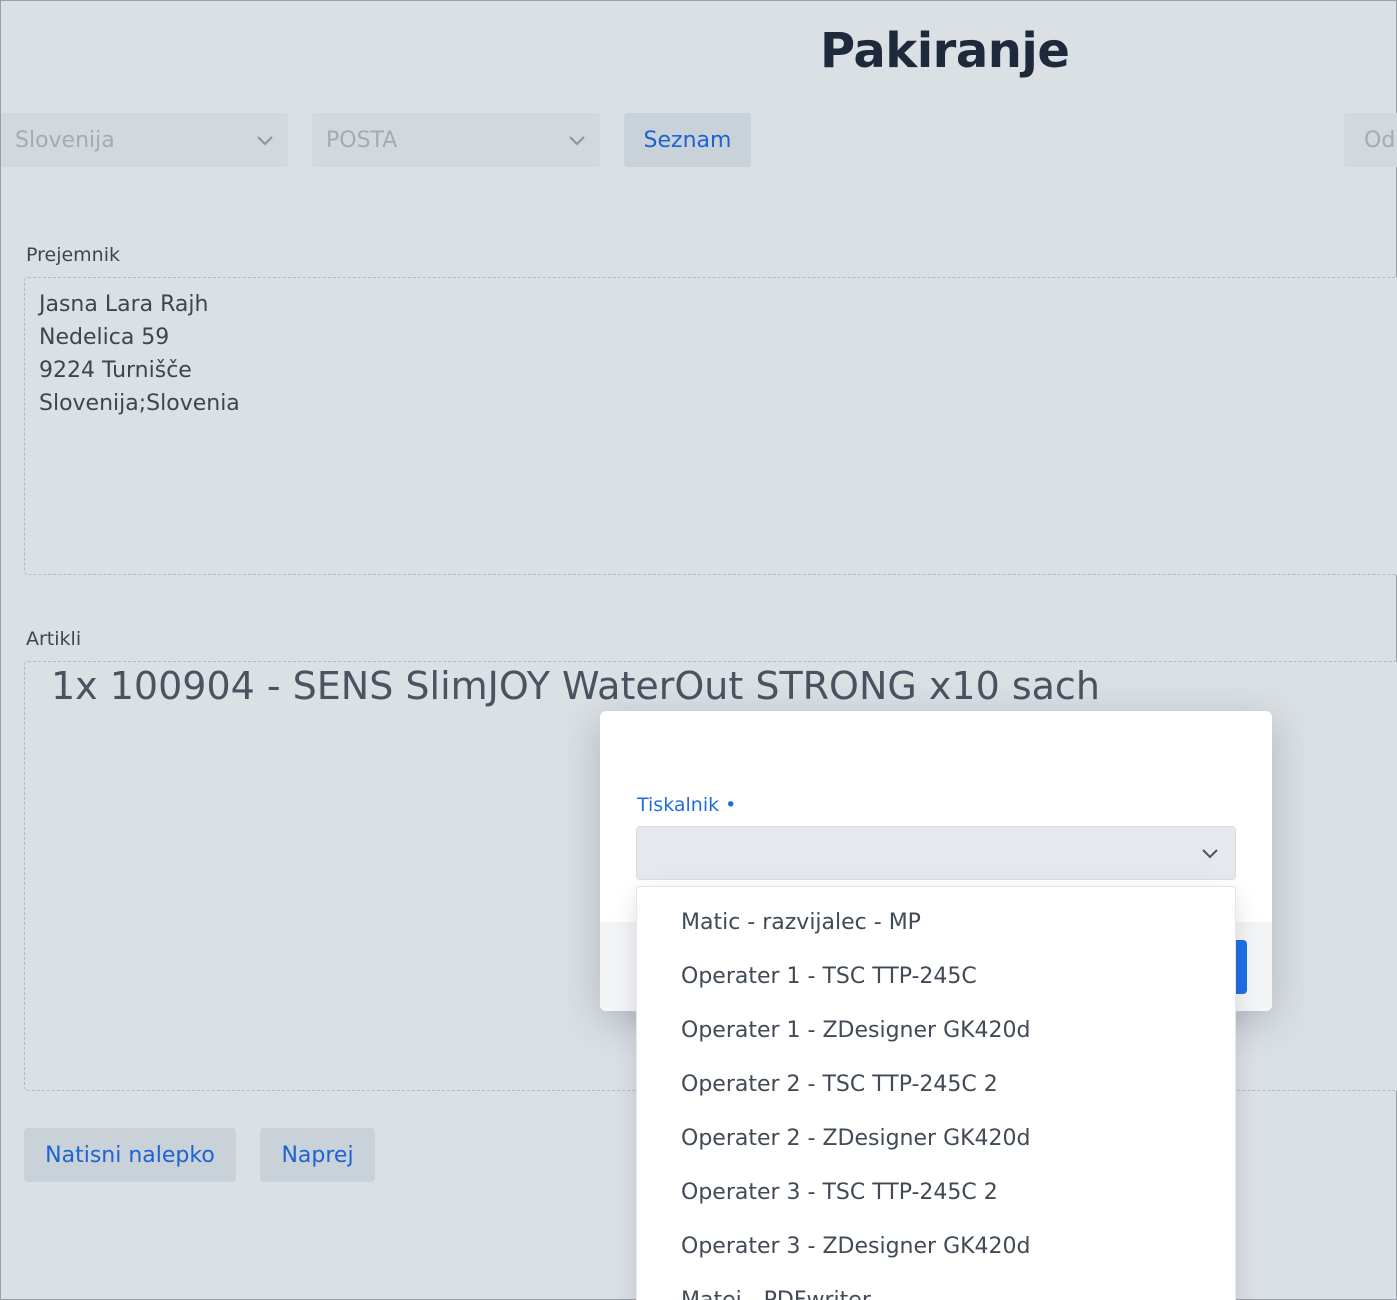 Image resolution: width=1397 pixels, height=1300 pixels. What do you see at coordinates (687, 805) in the screenshot?
I see `printer-label: Tiskalnik •` at bounding box center [687, 805].